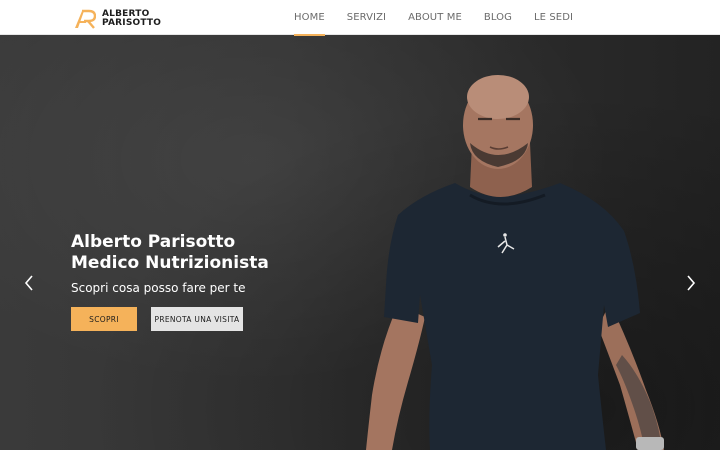  I want to click on hero-subtitle: Scopri cosa posso fare per te, so click(158, 288).